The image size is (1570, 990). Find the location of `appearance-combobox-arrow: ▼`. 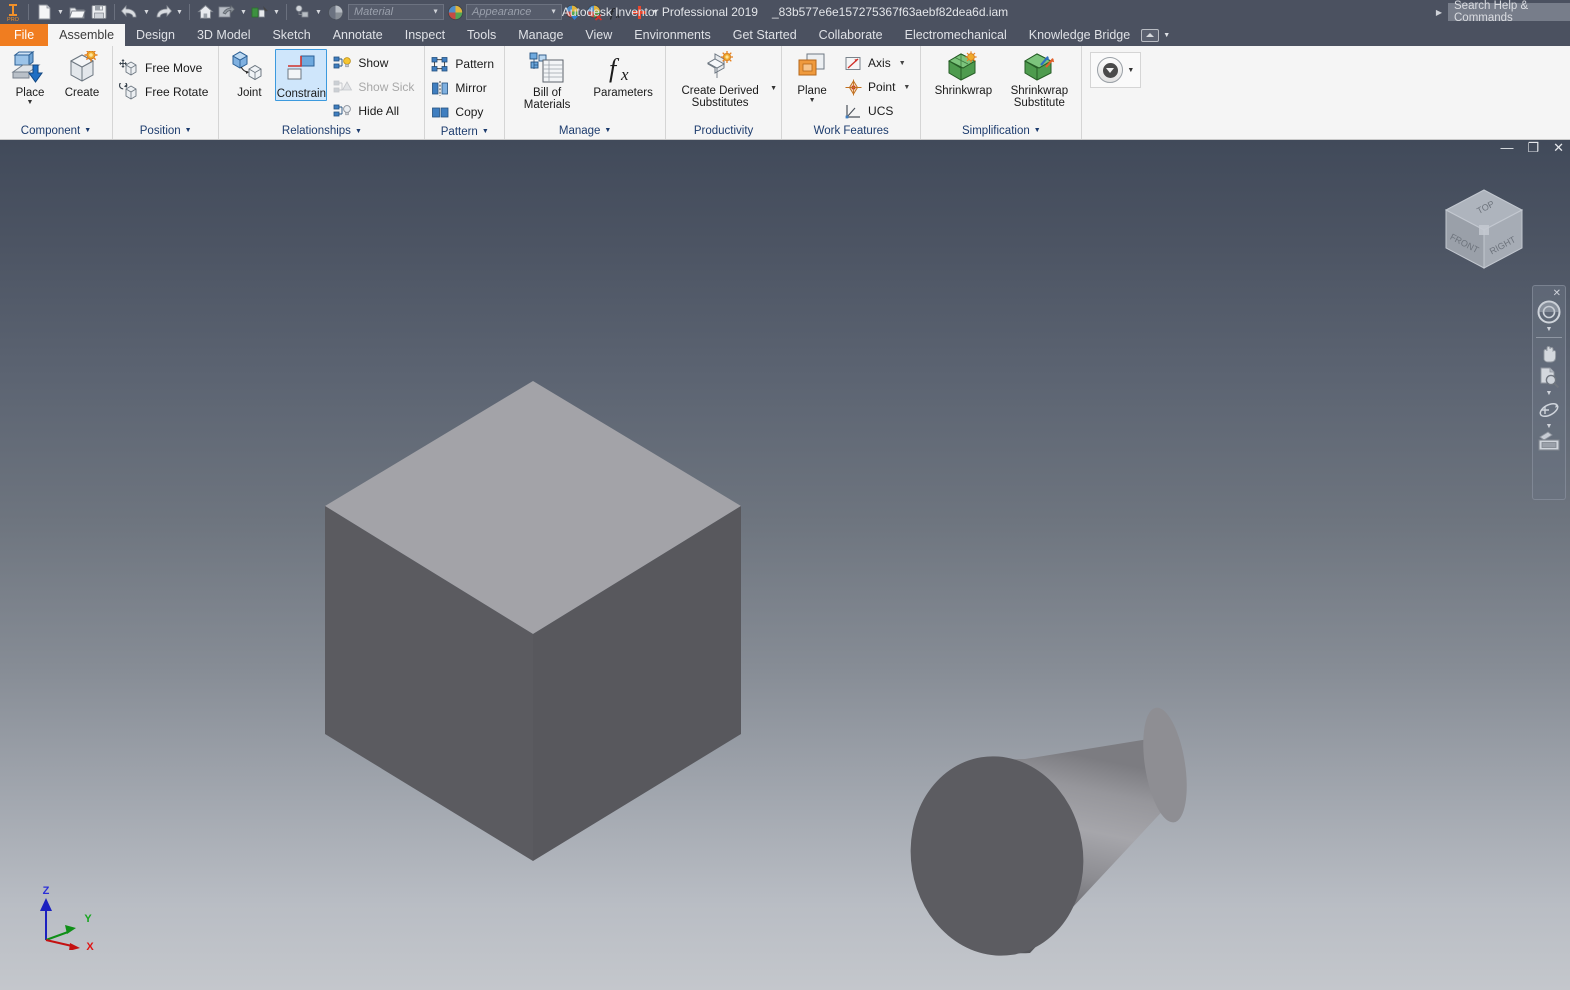

appearance-combobox-arrow: ▼ is located at coordinates (553, 12).